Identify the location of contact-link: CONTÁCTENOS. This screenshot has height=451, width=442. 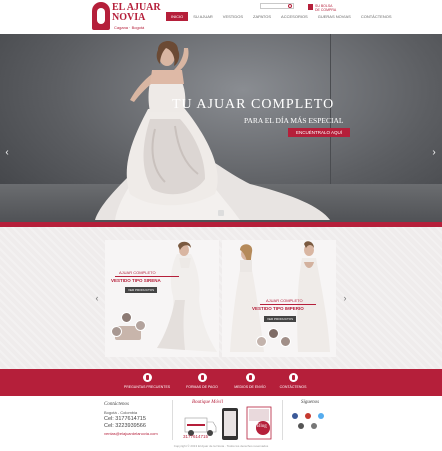
(293, 383).